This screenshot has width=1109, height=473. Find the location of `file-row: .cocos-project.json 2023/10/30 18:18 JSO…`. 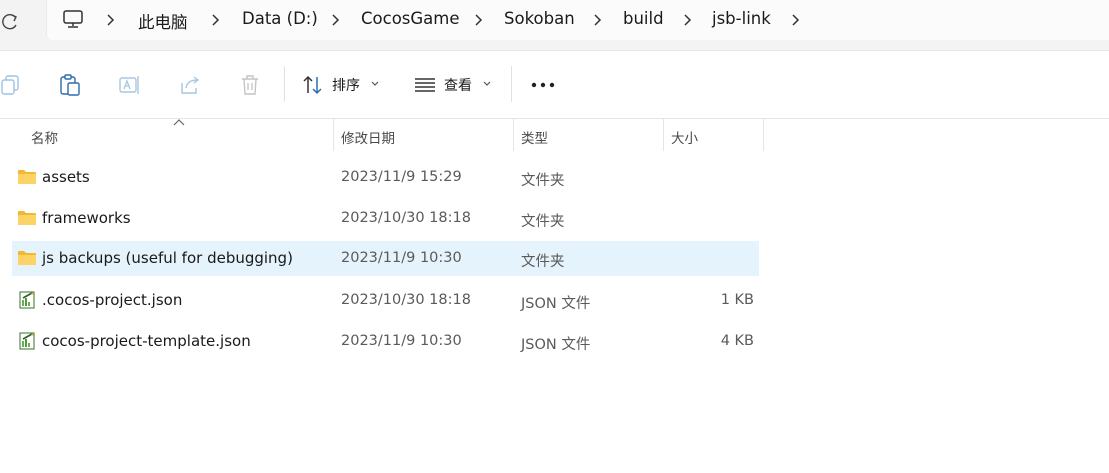

file-row: .cocos-project.json 2023/10/30 18:18 JSO… is located at coordinates (385, 300).